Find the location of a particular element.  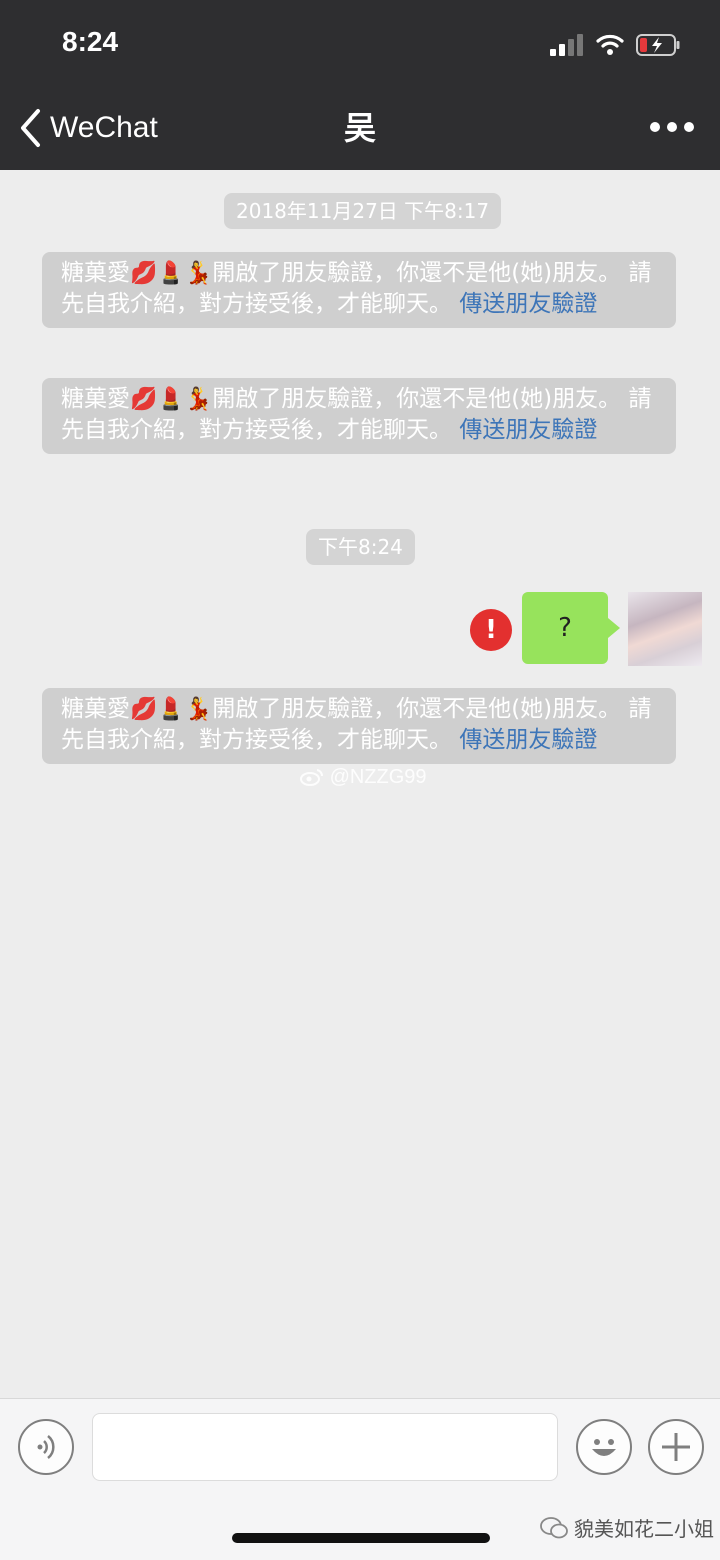

input-bar: 貌美如花二小姐 is located at coordinates (360, 1479).